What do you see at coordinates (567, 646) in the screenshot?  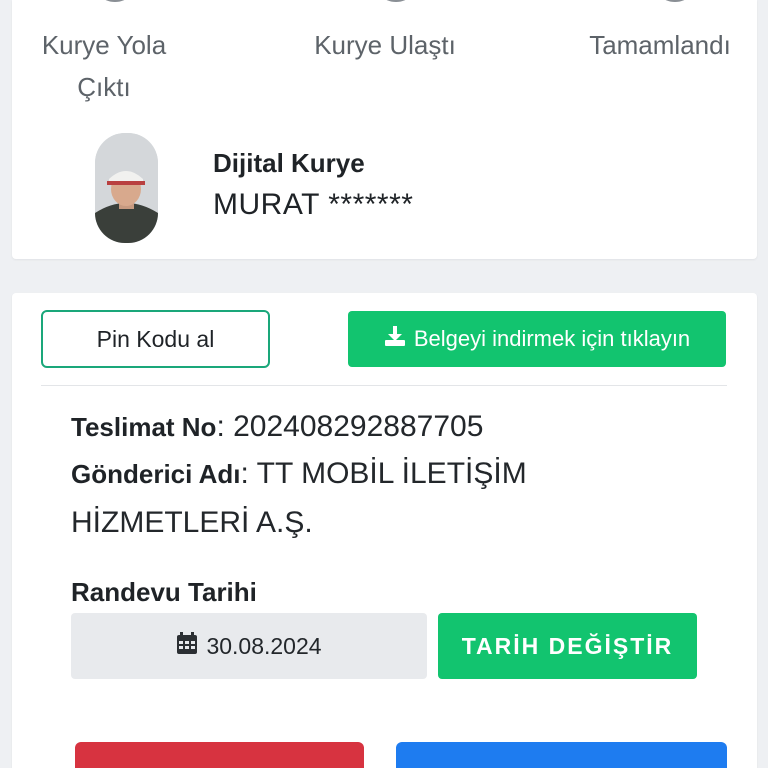 I see `change-date-button: TARİH DEĞİŞTİR` at bounding box center [567, 646].